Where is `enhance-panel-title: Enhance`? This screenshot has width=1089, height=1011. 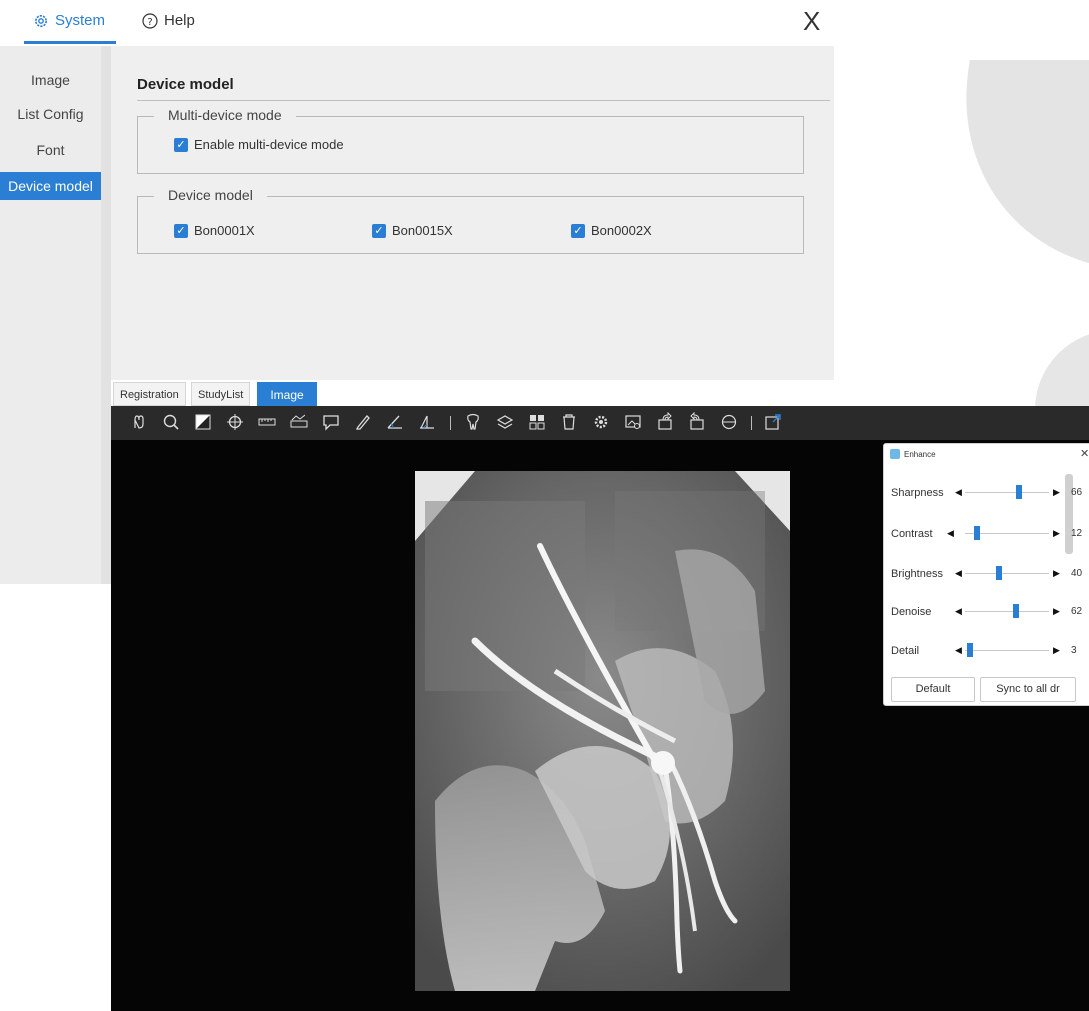 enhance-panel-title: Enhance is located at coordinates (913, 454).